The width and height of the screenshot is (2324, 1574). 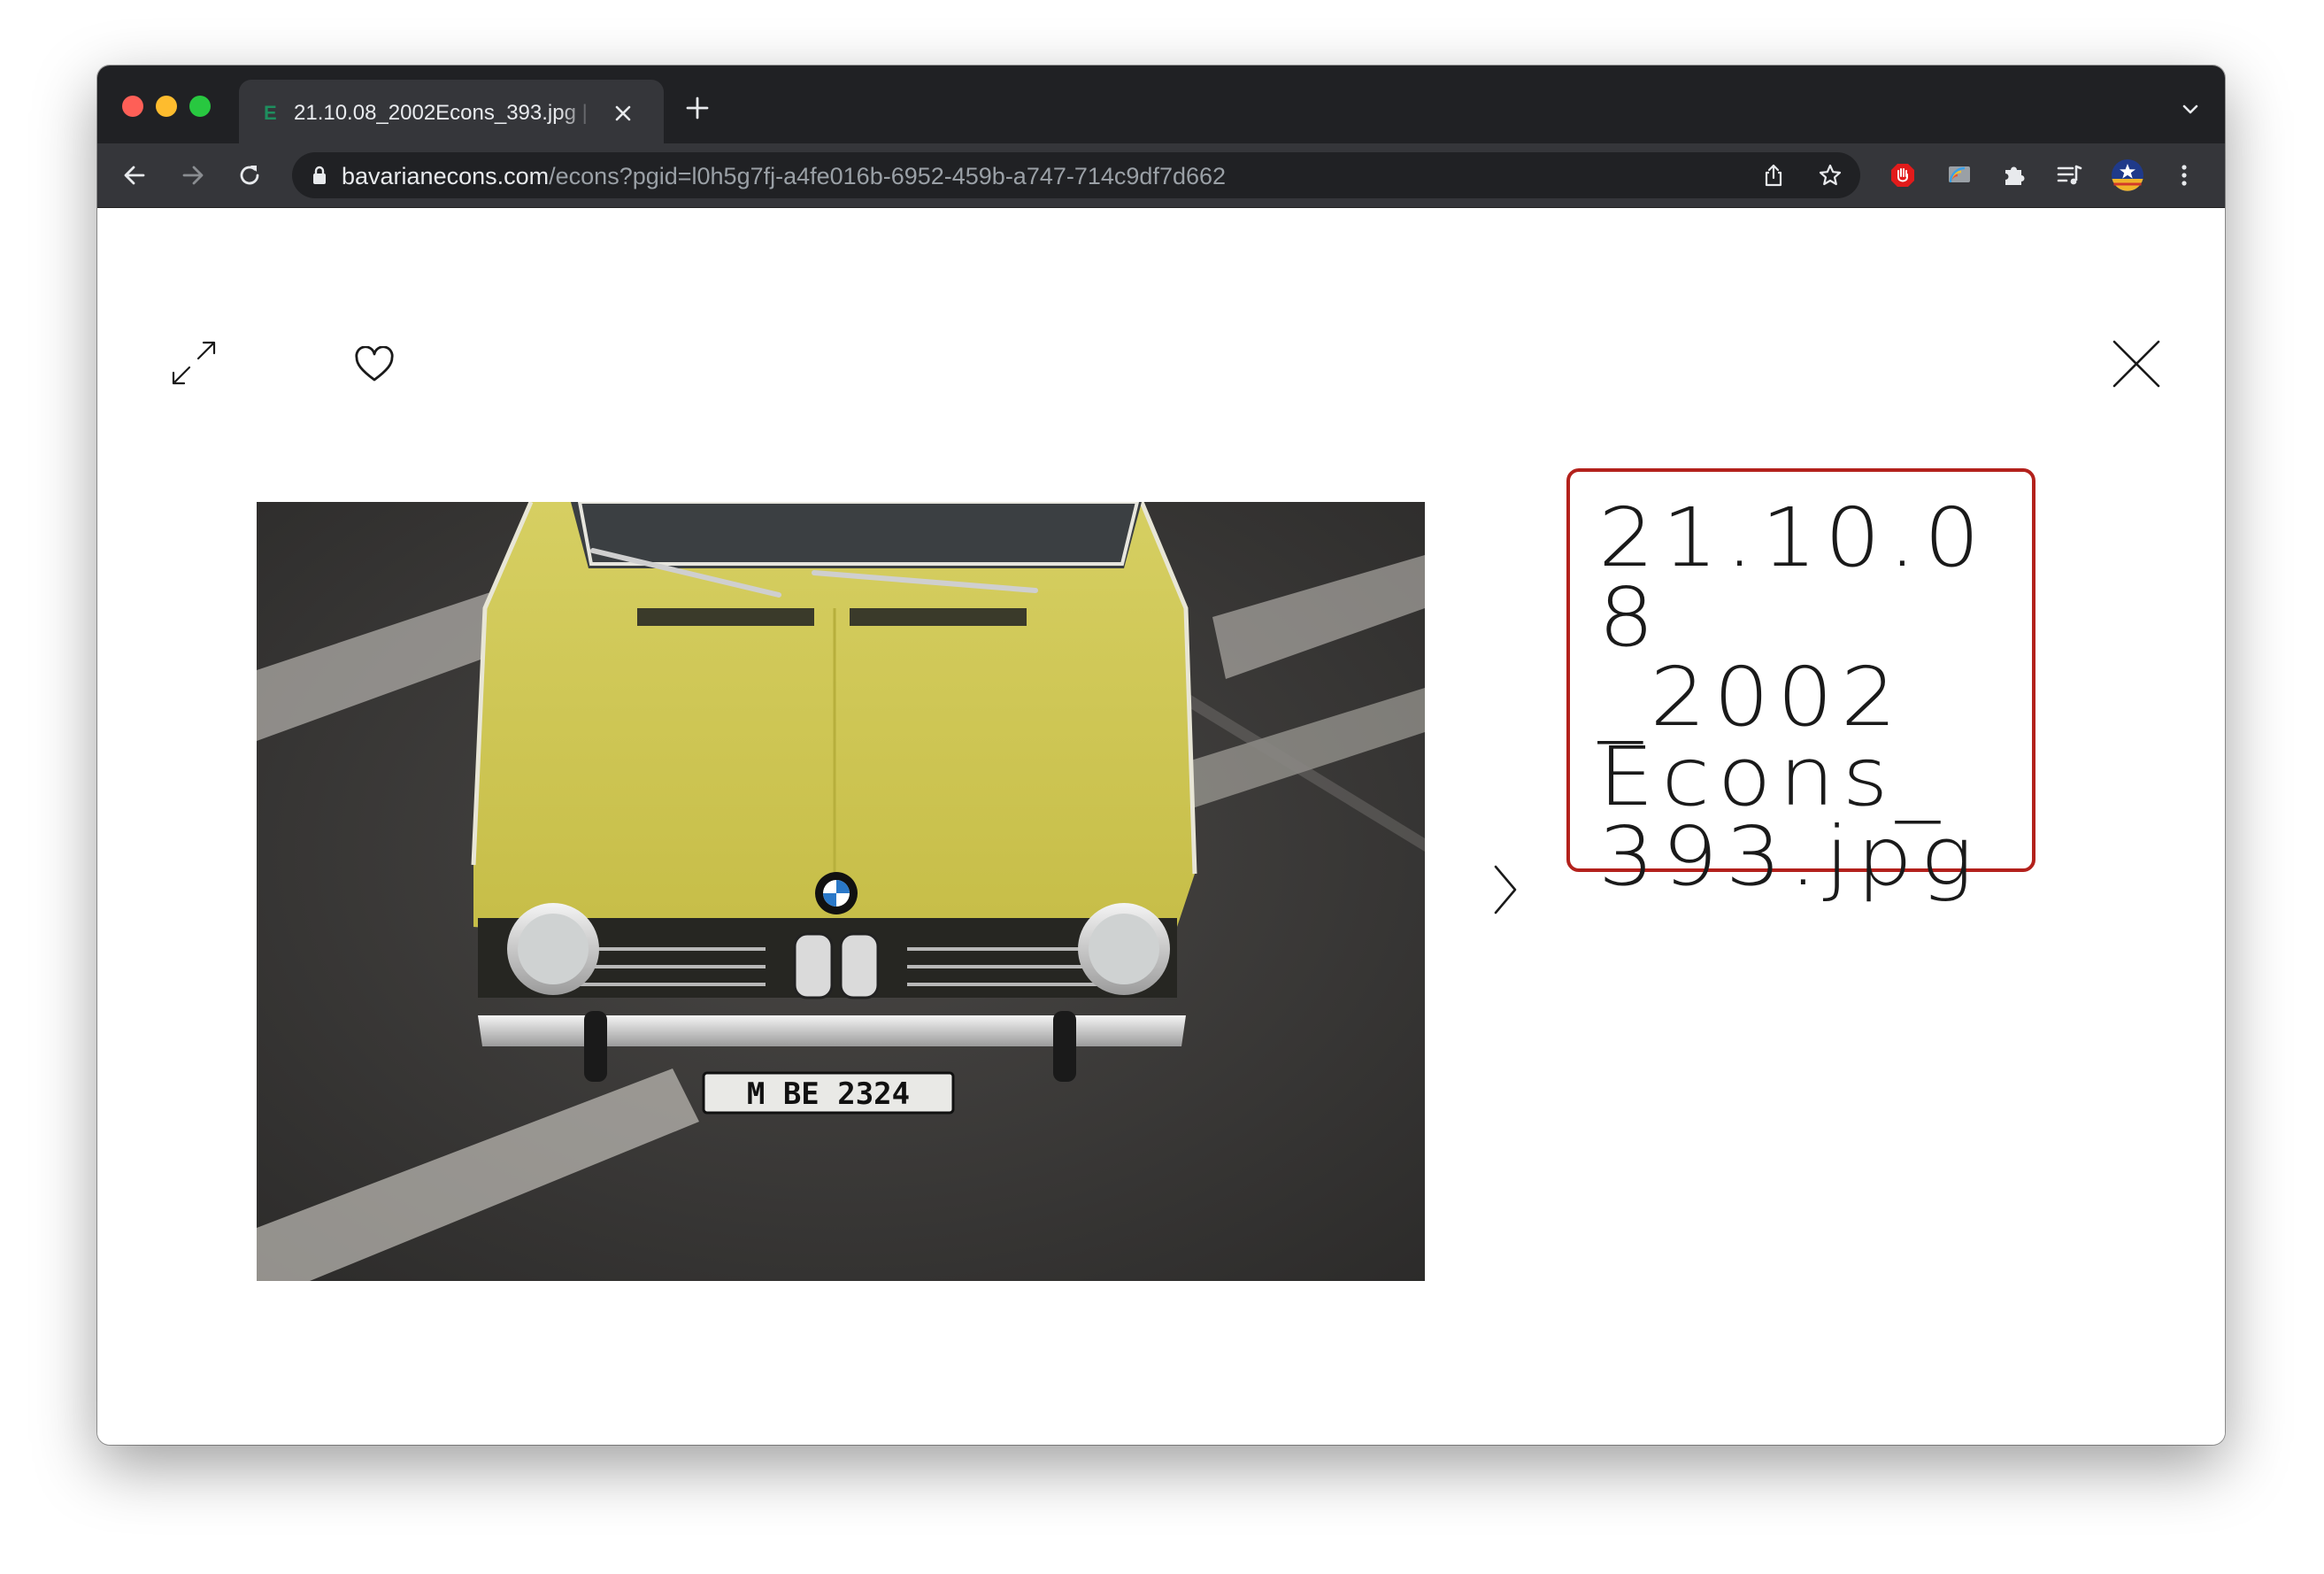 I want to click on browser-menu-icon, so click(x=2184, y=175).